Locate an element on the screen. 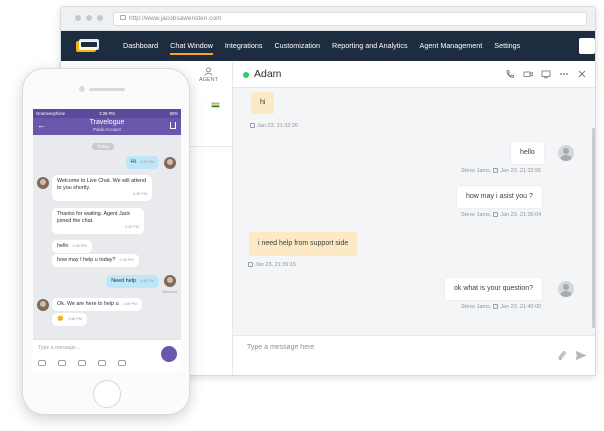  message-timestamp: Jan 23, 21:36:04 is located at coordinates (521, 215).